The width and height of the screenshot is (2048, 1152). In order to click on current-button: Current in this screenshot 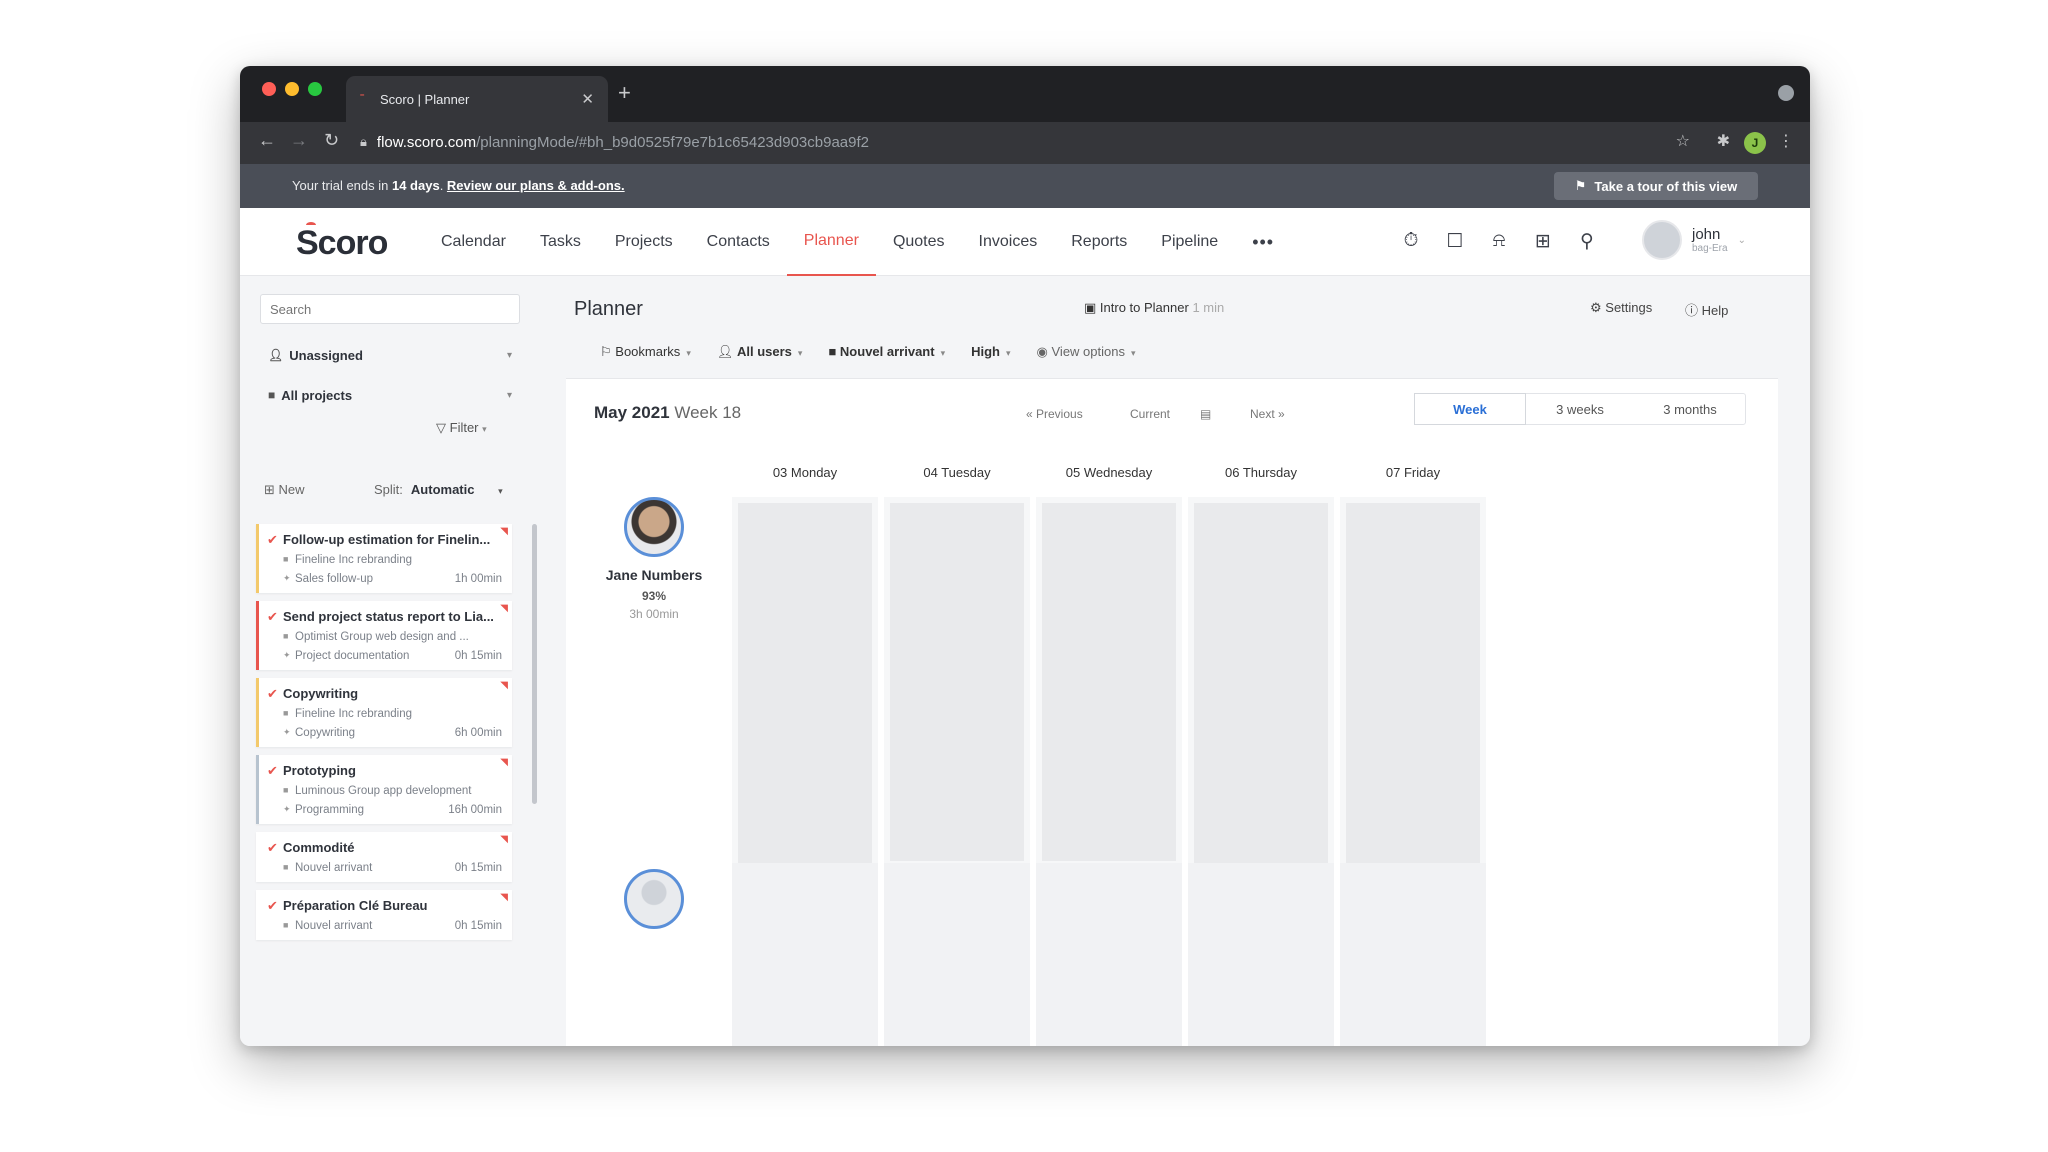, I will do `click(1150, 414)`.